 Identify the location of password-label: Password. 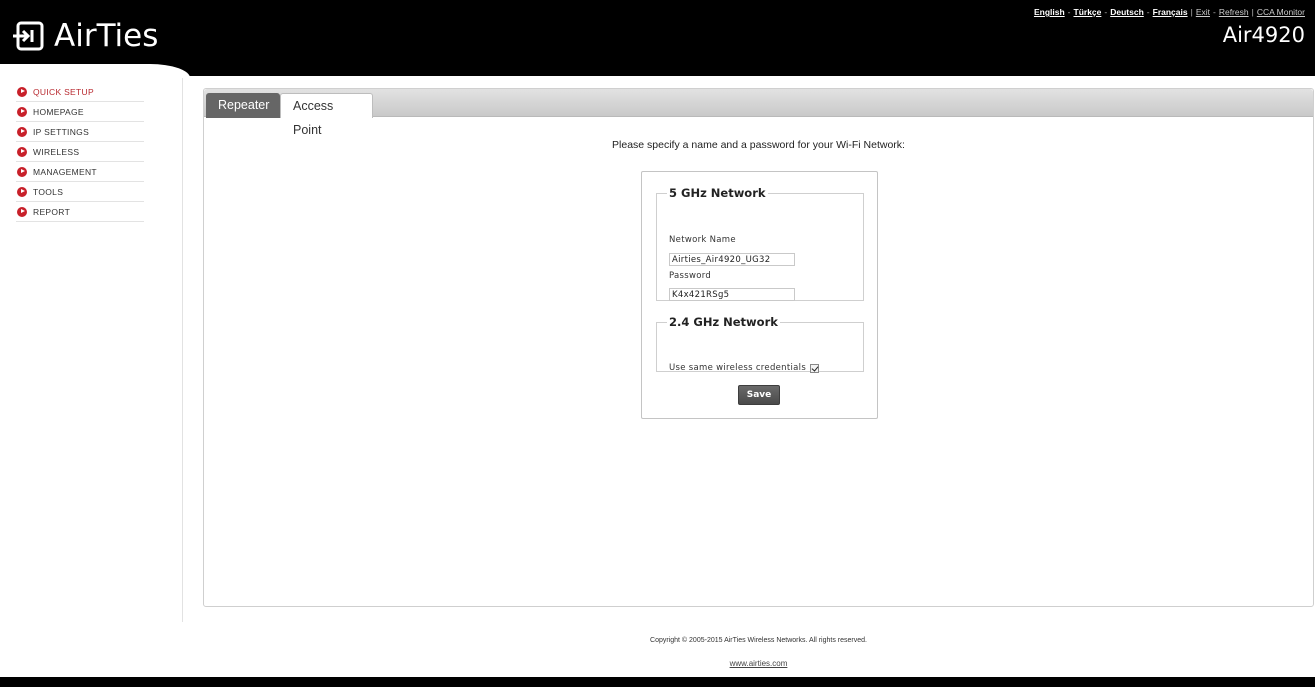
(690, 276).